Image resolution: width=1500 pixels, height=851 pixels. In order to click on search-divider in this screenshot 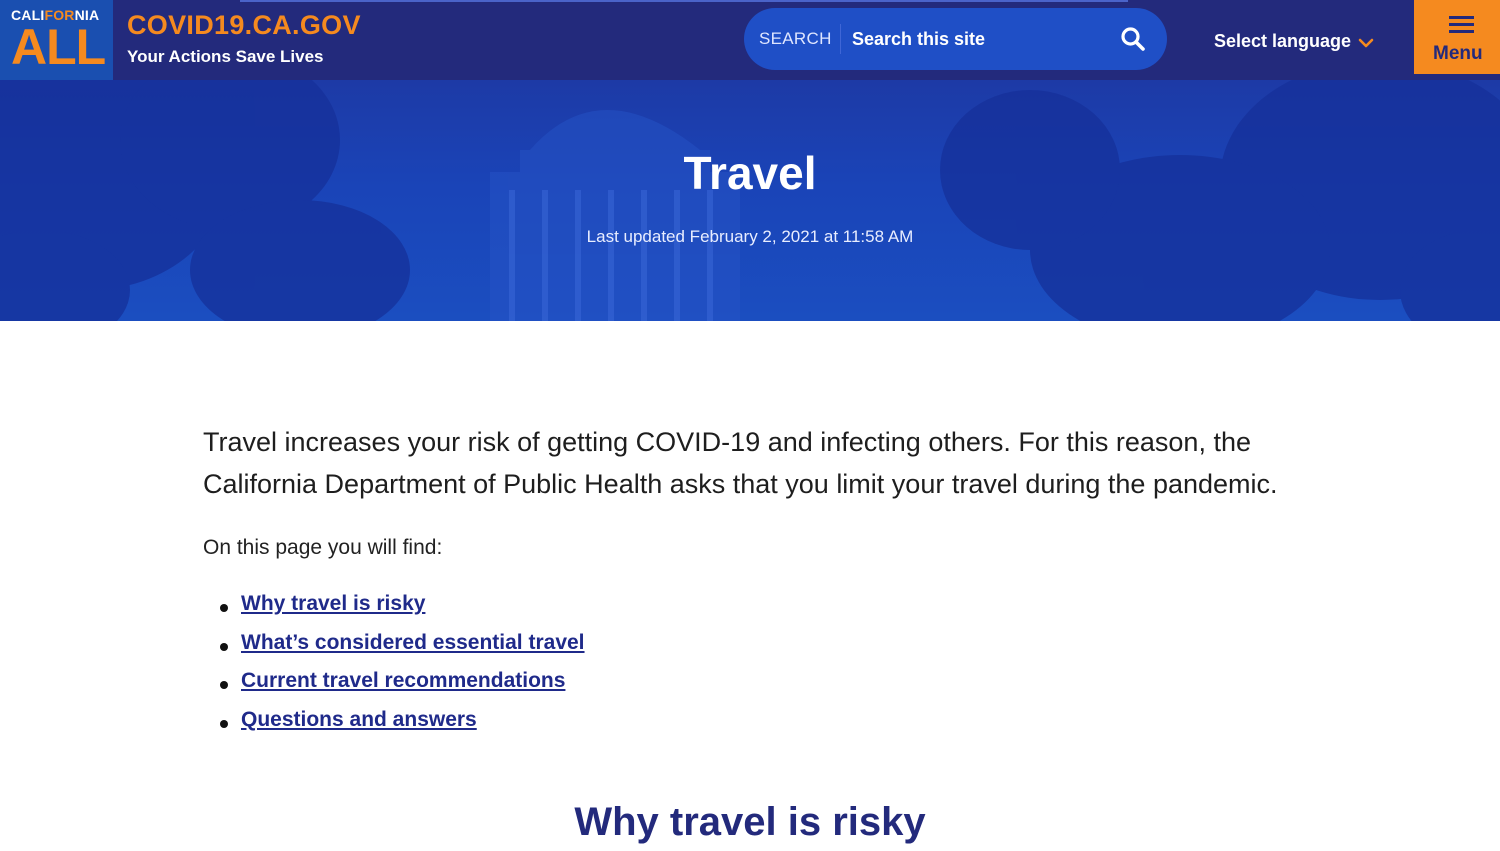, I will do `click(840, 39)`.